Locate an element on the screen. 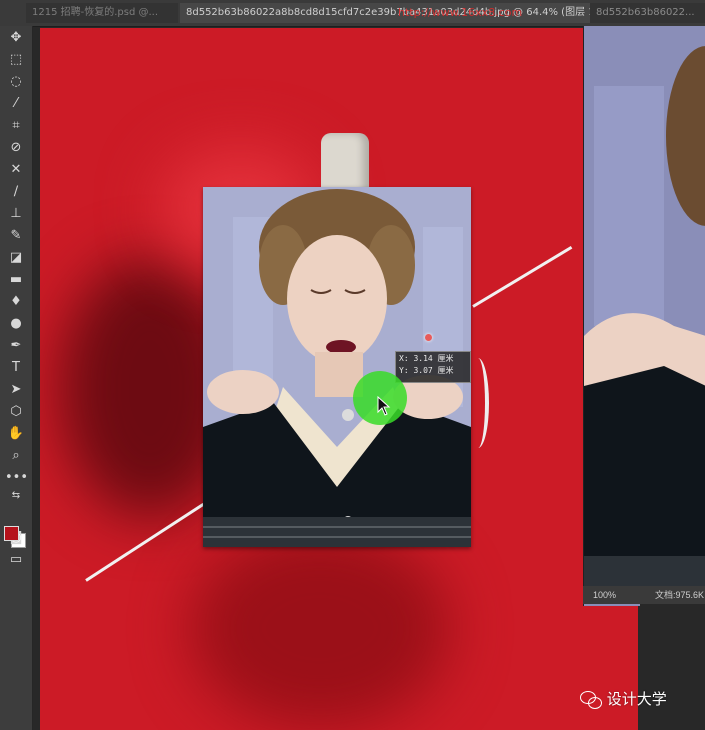  clone-stamp-tool-icon: ⊥ is located at coordinates (16, 214).